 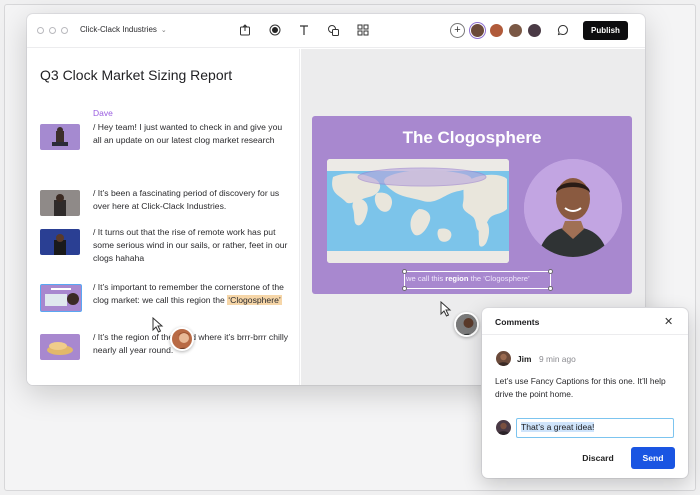 What do you see at coordinates (668, 321) in the screenshot?
I see `close-icon: ✕` at bounding box center [668, 321].